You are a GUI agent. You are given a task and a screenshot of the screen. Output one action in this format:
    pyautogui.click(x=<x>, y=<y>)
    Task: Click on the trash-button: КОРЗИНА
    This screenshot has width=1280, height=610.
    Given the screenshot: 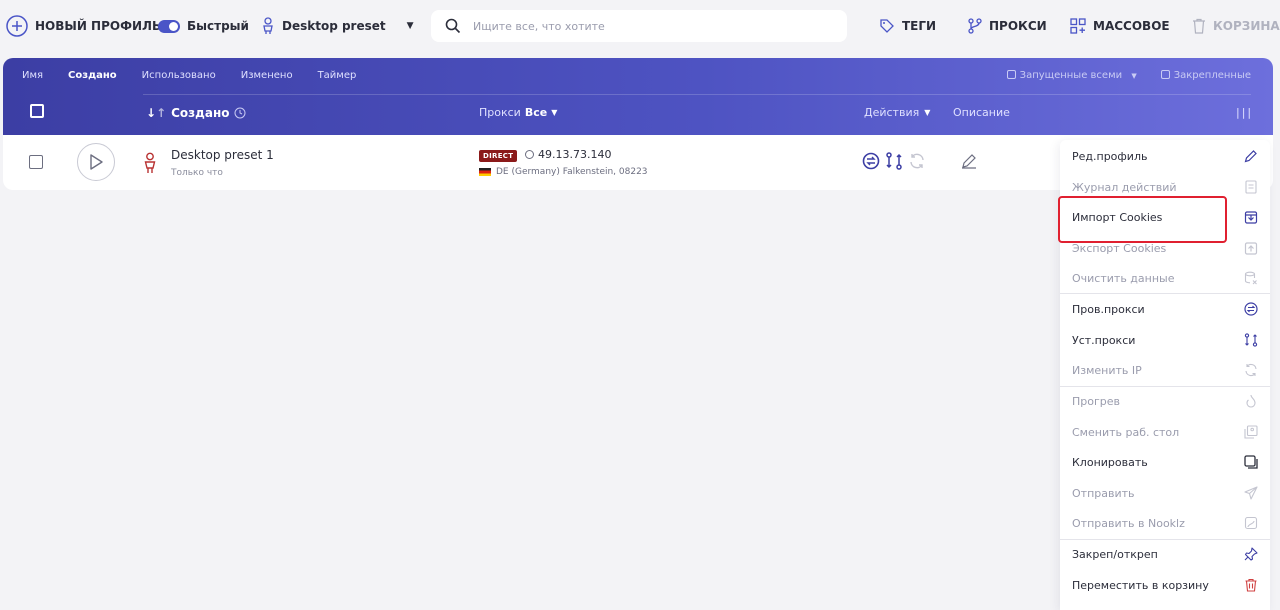 What is the action you would take?
    pyautogui.click(x=1236, y=26)
    